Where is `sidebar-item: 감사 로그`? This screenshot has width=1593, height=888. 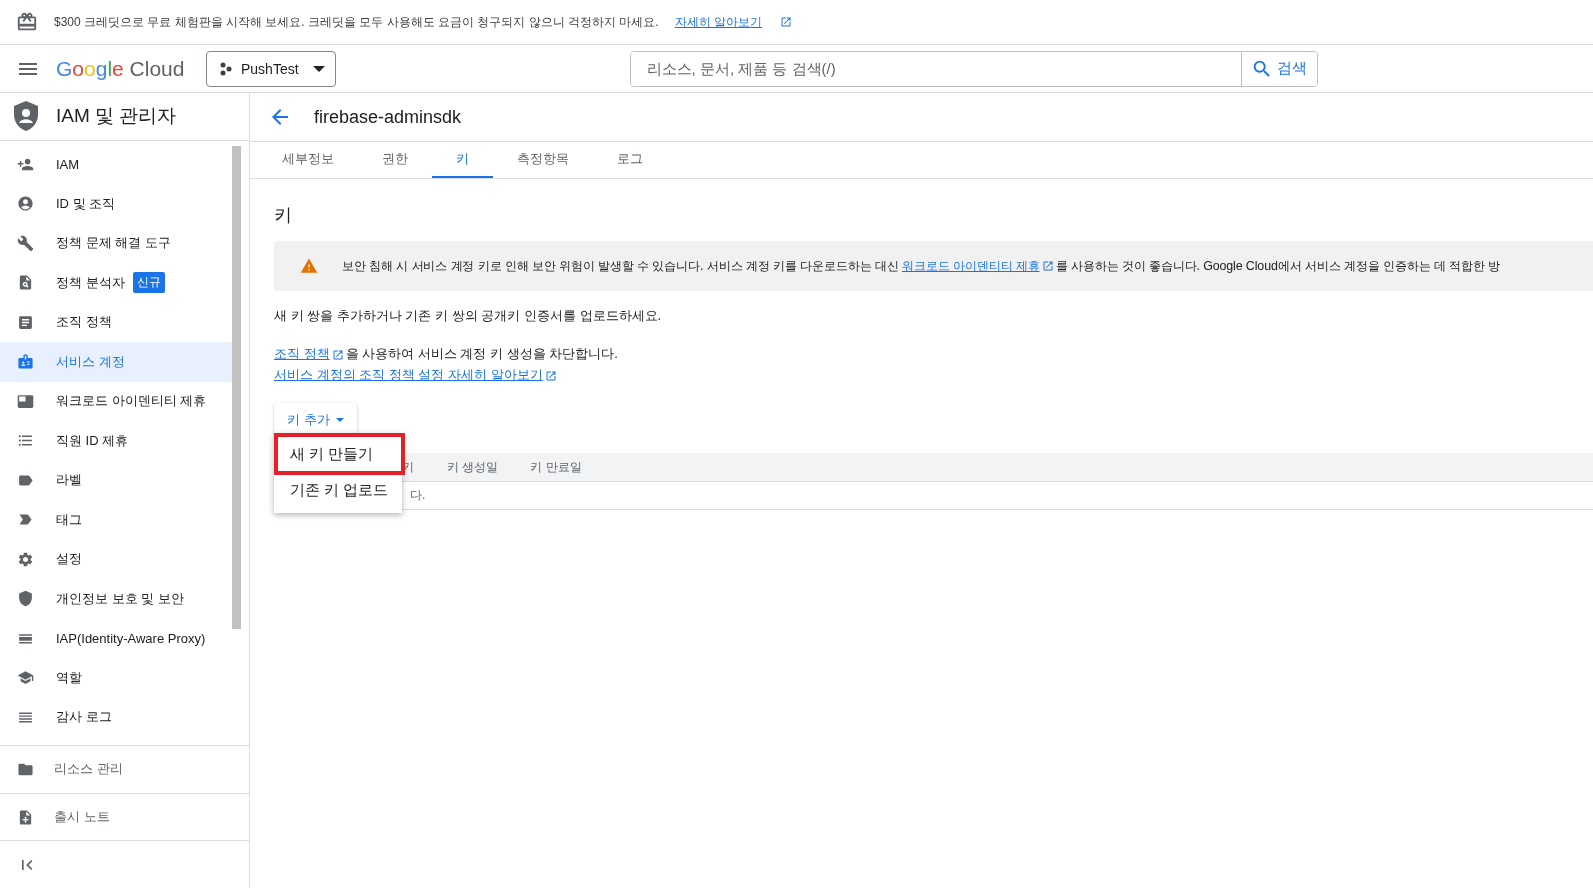
sidebar-item: 감사 로그 is located at coordinates (116, 717).